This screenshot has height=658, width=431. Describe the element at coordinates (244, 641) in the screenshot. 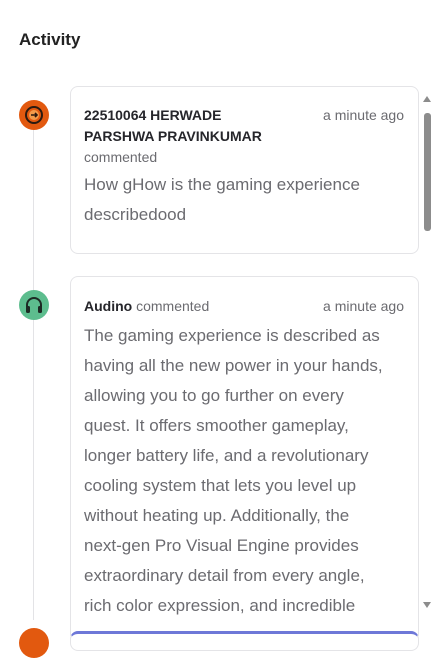

I see `comment-input-card` at that location.